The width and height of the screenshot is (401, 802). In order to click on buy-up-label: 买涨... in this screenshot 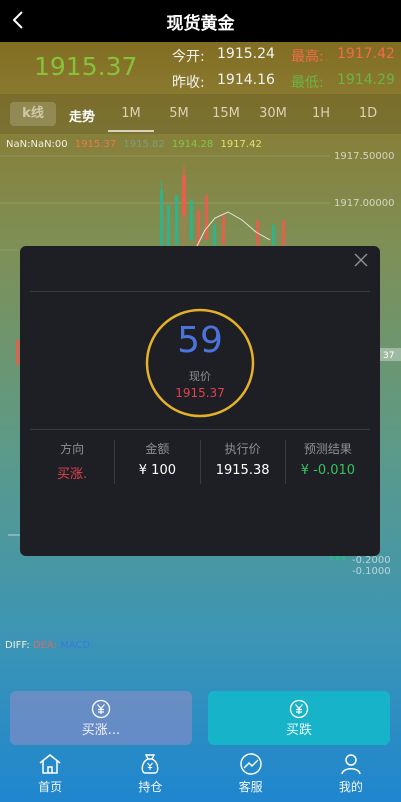, I will do `click(101, 730)`.